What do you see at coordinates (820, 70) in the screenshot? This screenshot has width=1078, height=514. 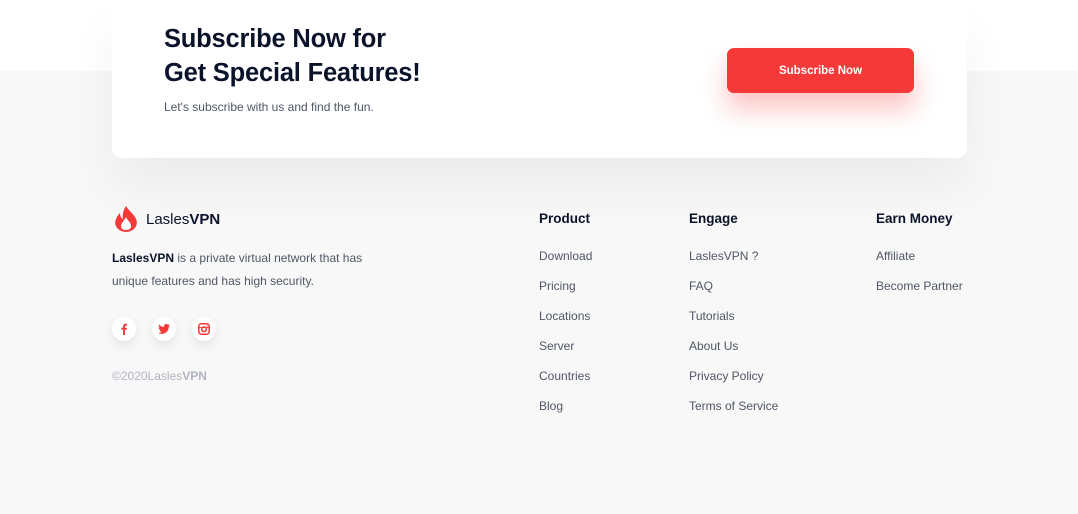 I see `subscribe-now-button: Subscribe Now` at bounding box center [820, 70].